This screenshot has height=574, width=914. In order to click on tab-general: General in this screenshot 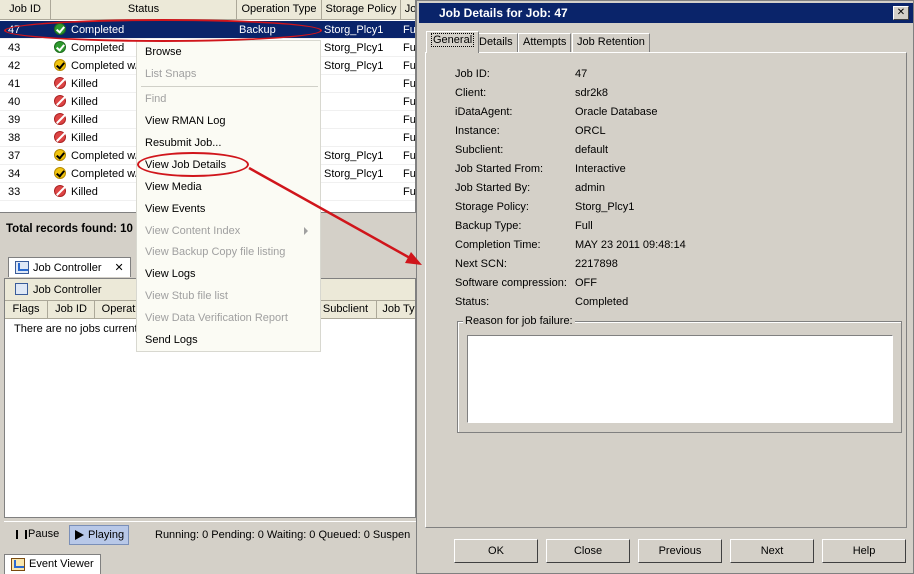, I will do `click(453, 42)`.